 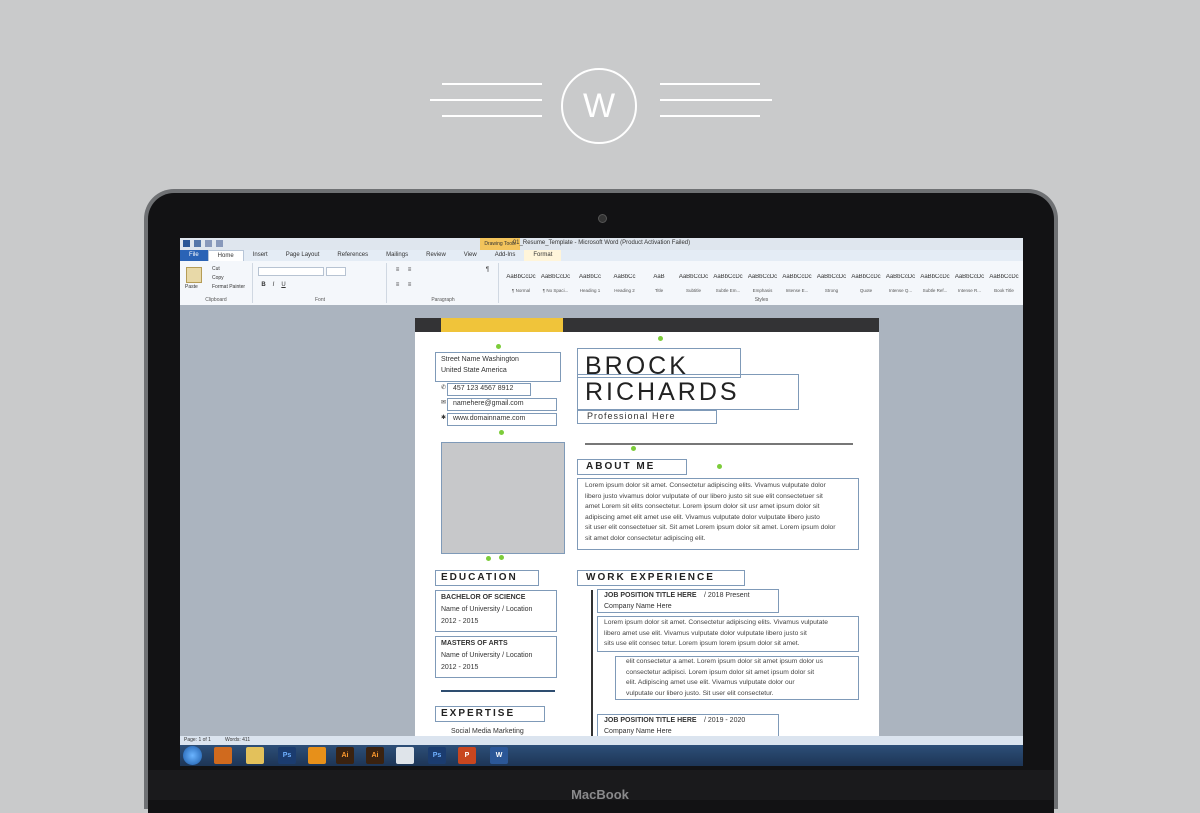 I want to click on illustrator-icon-2: Ai, so click(x=375, y=755).